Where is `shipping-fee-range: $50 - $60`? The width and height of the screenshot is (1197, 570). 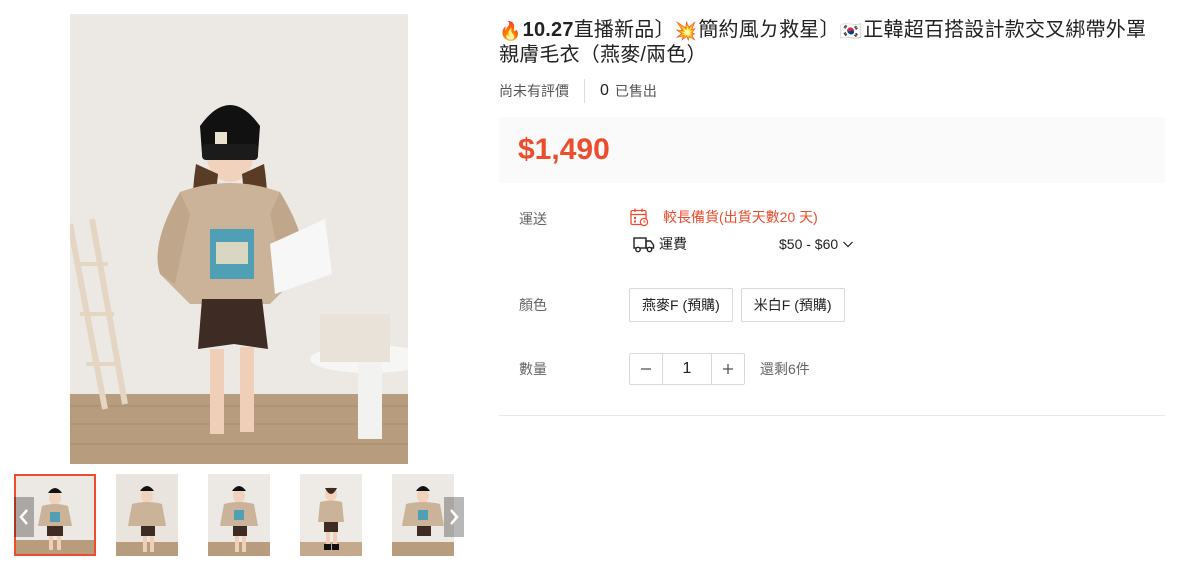 shipping-fee-range: $50 - $60 is located at coordinates (809, 244).